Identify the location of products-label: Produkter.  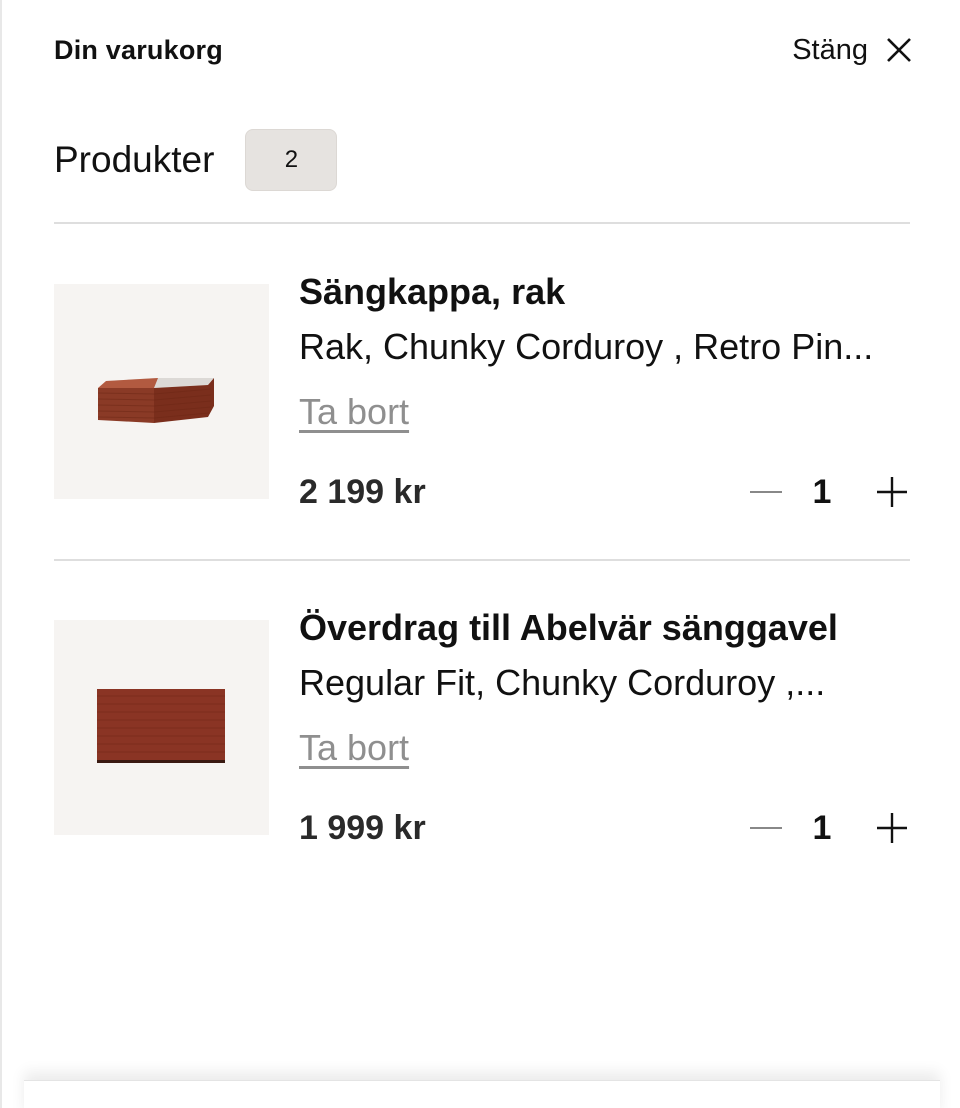
(134, 159).